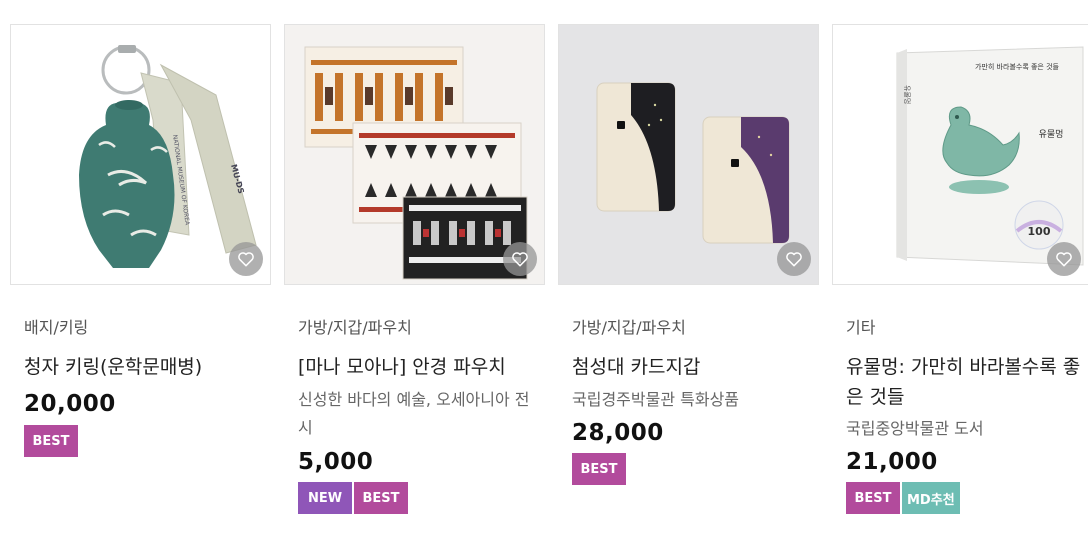 The height and width of the screenshot is (535, 1088). Describe the element at coordinates (1017, 66) in the screenshot. I see `svg-text: 가만히 바라볼수록 좋은 것들` at that location.